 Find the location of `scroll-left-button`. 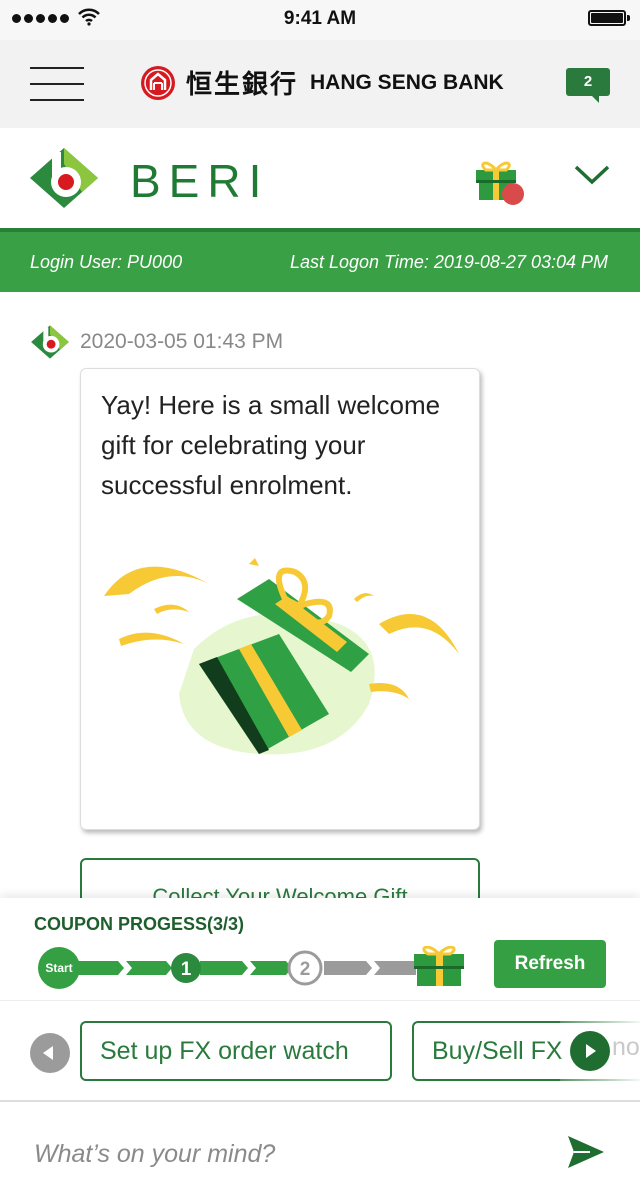

scroll-left-button is located at coordinates (50, 1053).